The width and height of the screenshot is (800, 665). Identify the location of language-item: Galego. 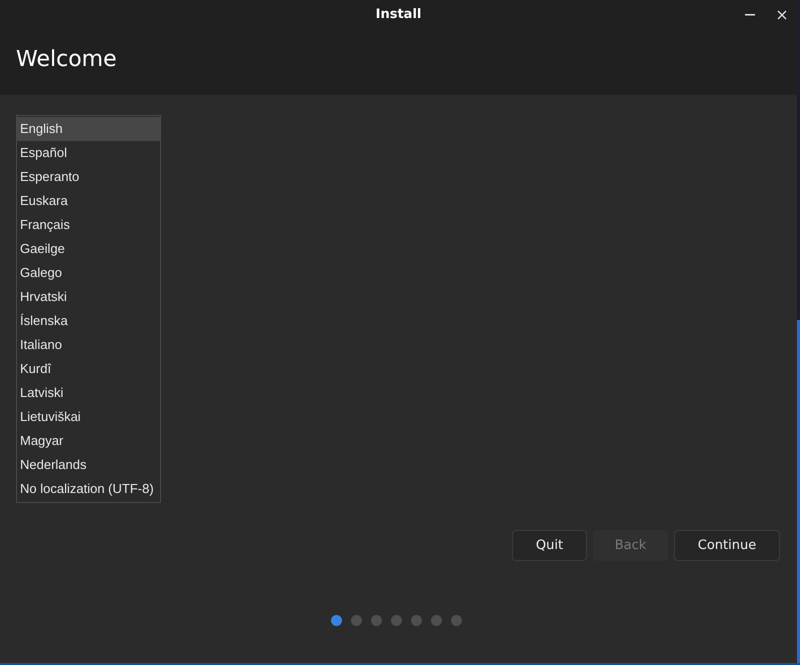
(88, 273).